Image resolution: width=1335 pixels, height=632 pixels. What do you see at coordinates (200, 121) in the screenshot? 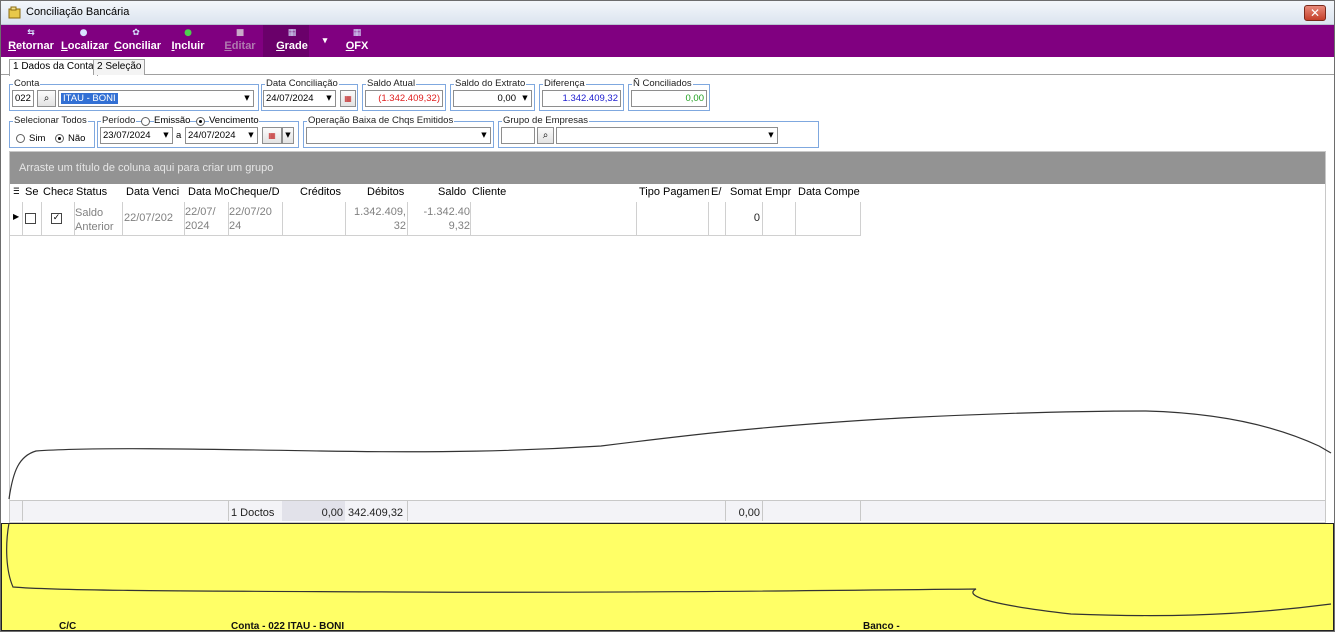
I see `vencimento-radio` at bounding box center [200, 121].